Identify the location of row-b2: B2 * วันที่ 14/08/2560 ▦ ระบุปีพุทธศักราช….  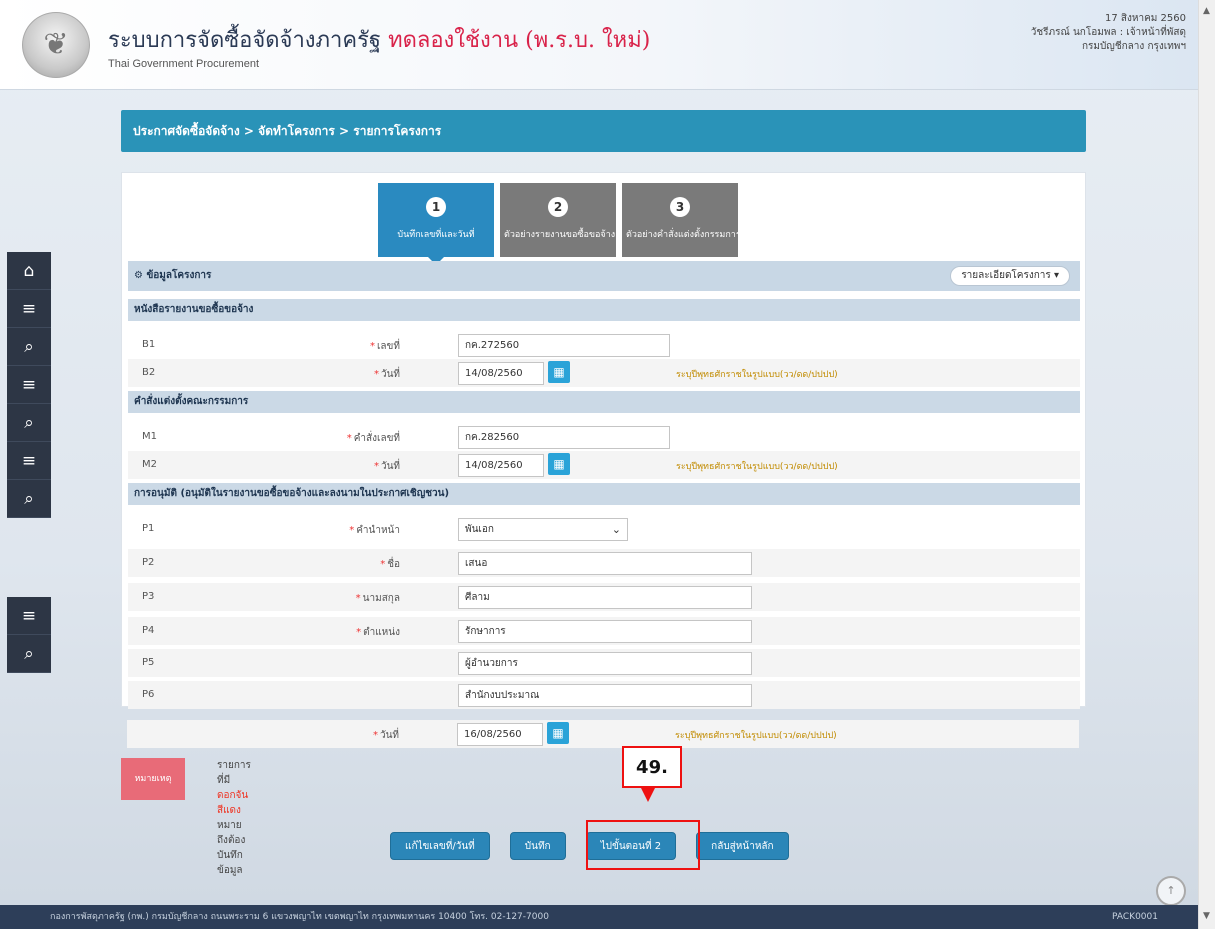
(604, 373).